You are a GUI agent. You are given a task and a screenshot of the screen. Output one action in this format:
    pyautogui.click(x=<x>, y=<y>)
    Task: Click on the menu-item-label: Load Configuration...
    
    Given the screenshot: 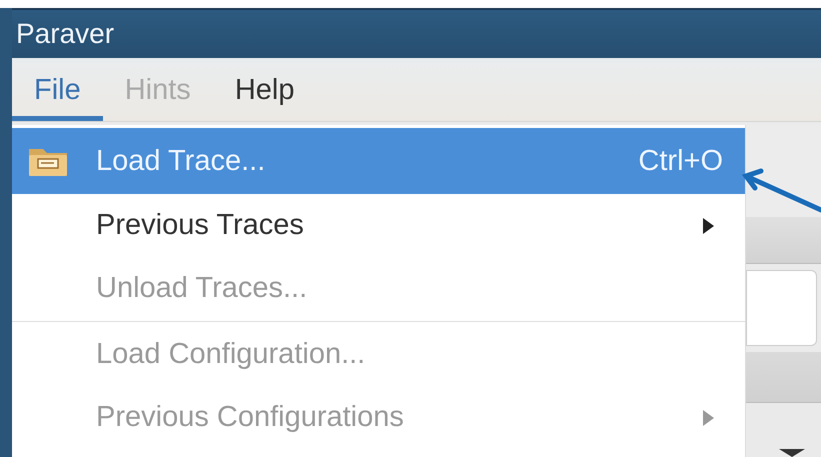 What is the action you would take?
    pyautogui.click(x=231, y=354)
    